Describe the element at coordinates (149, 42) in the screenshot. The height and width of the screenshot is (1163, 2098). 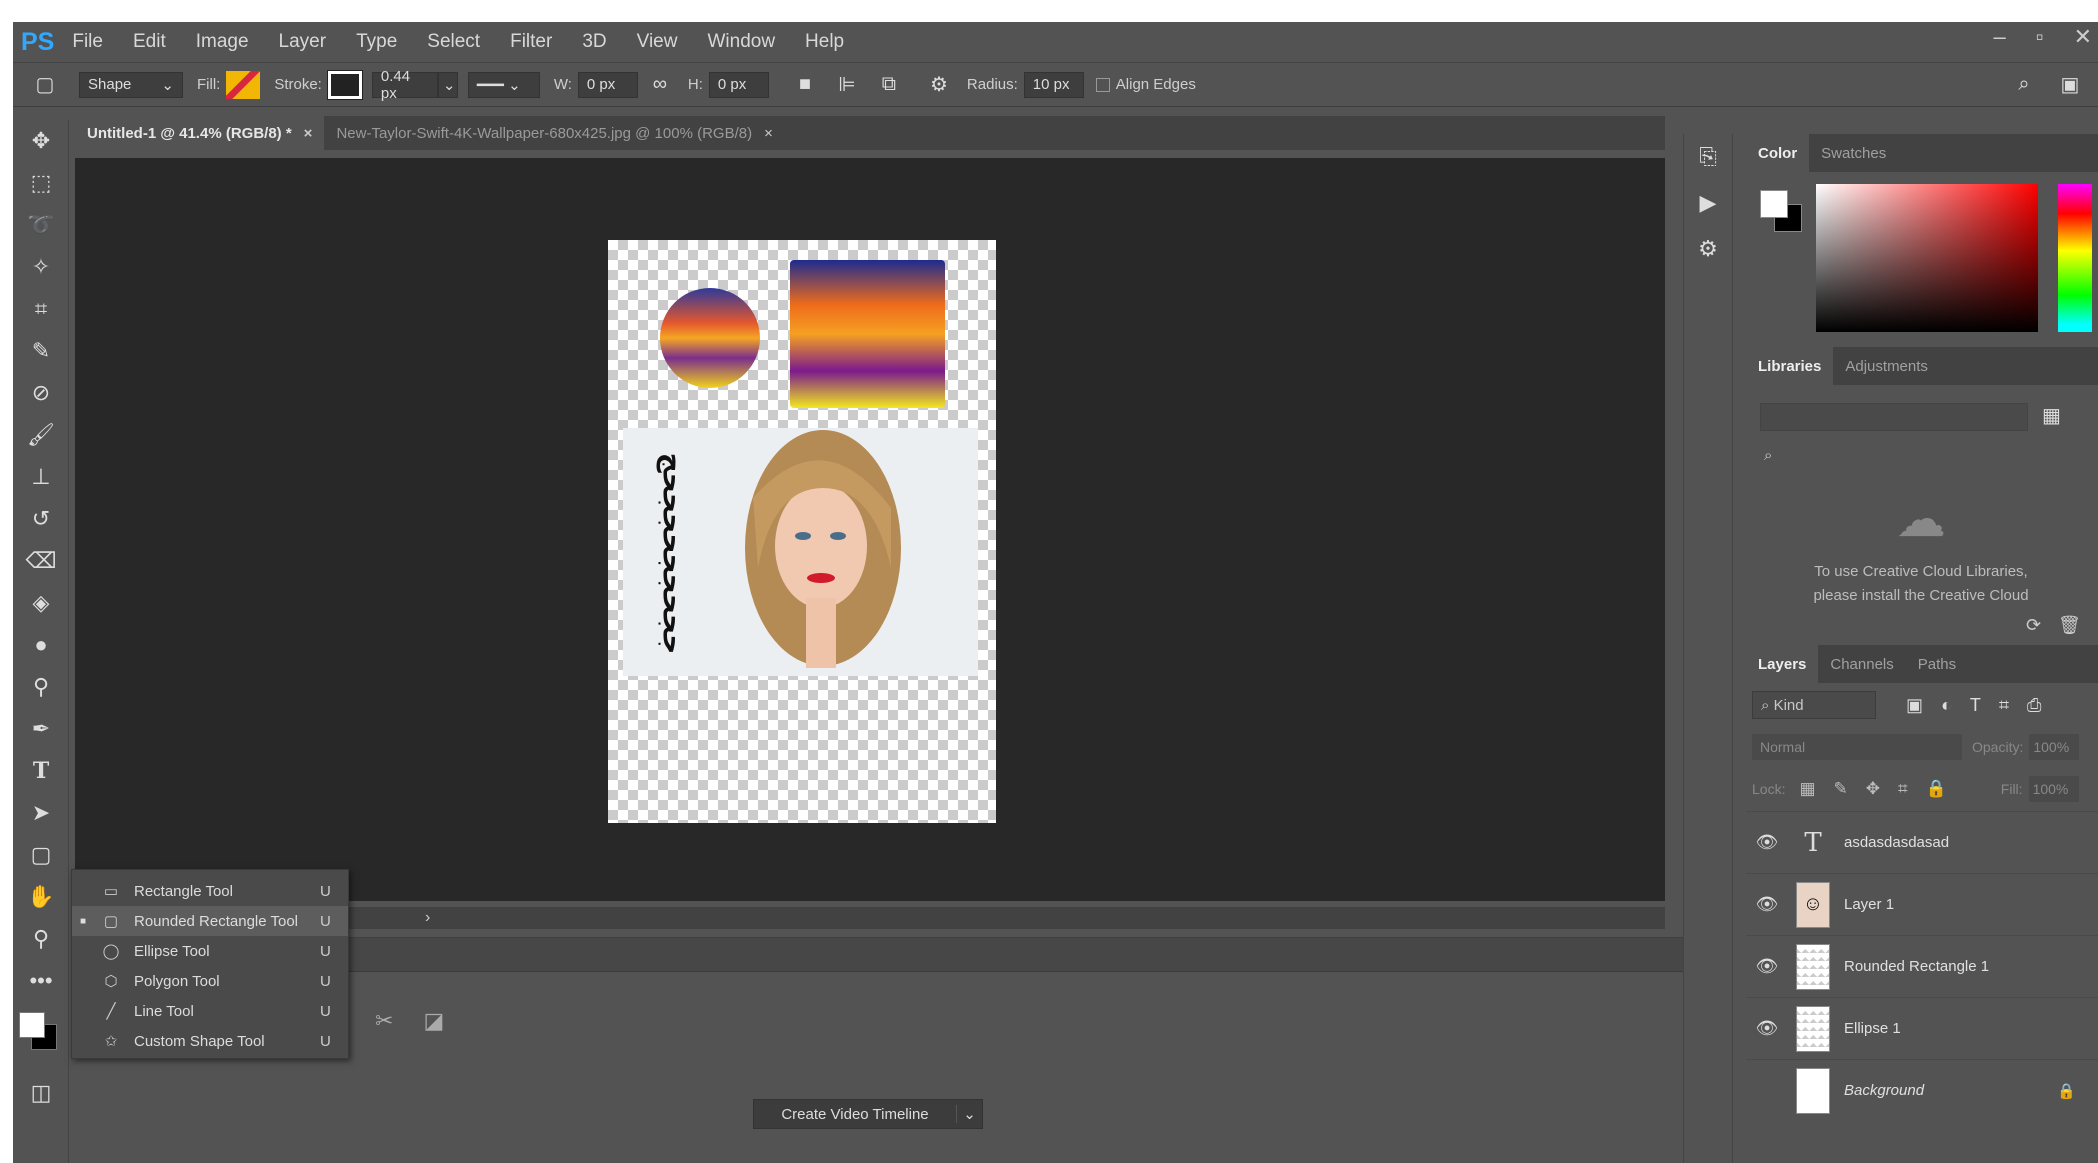
I see `menu-edit: Edit` at that location.